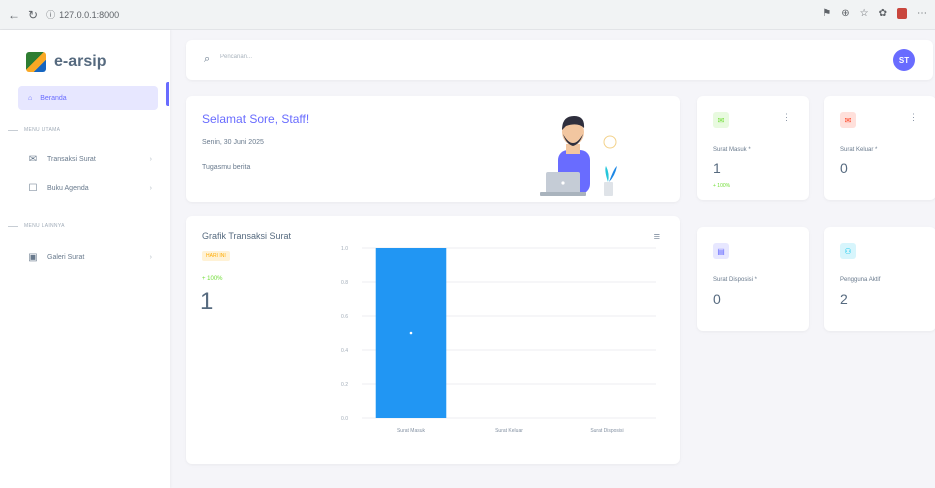 The image size is (935, 488). Describe the element at coordinates (68, 188) in the screenshot. I see `sidebar-item-label: Buku Agenda` at that location.